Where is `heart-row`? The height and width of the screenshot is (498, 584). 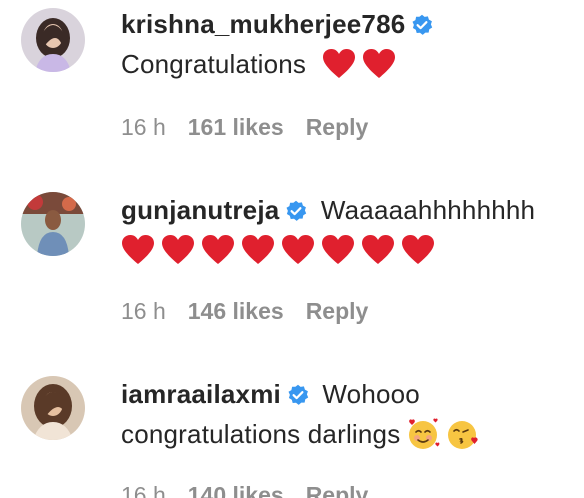 heart-row is located at coordinates (348, 250).